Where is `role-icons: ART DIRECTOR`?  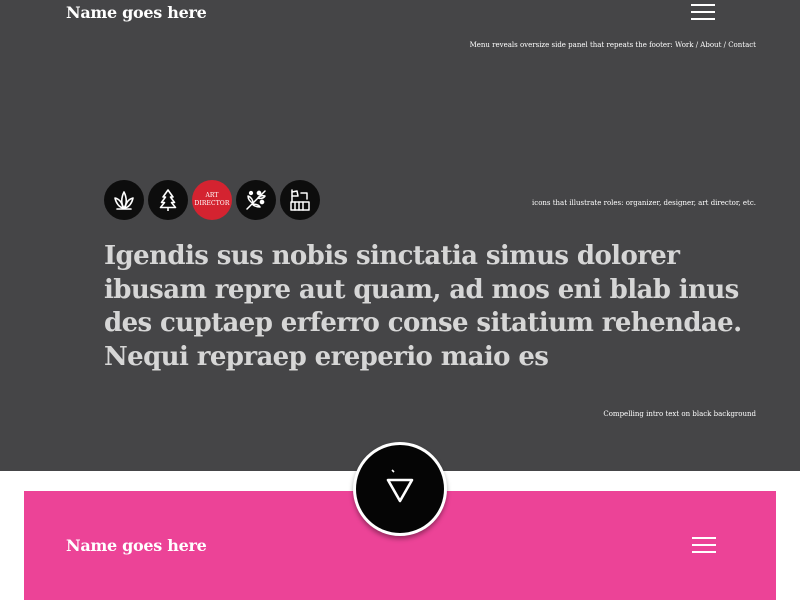
role-icons: ART DIRECTOR is located at coordinates (212, 200).